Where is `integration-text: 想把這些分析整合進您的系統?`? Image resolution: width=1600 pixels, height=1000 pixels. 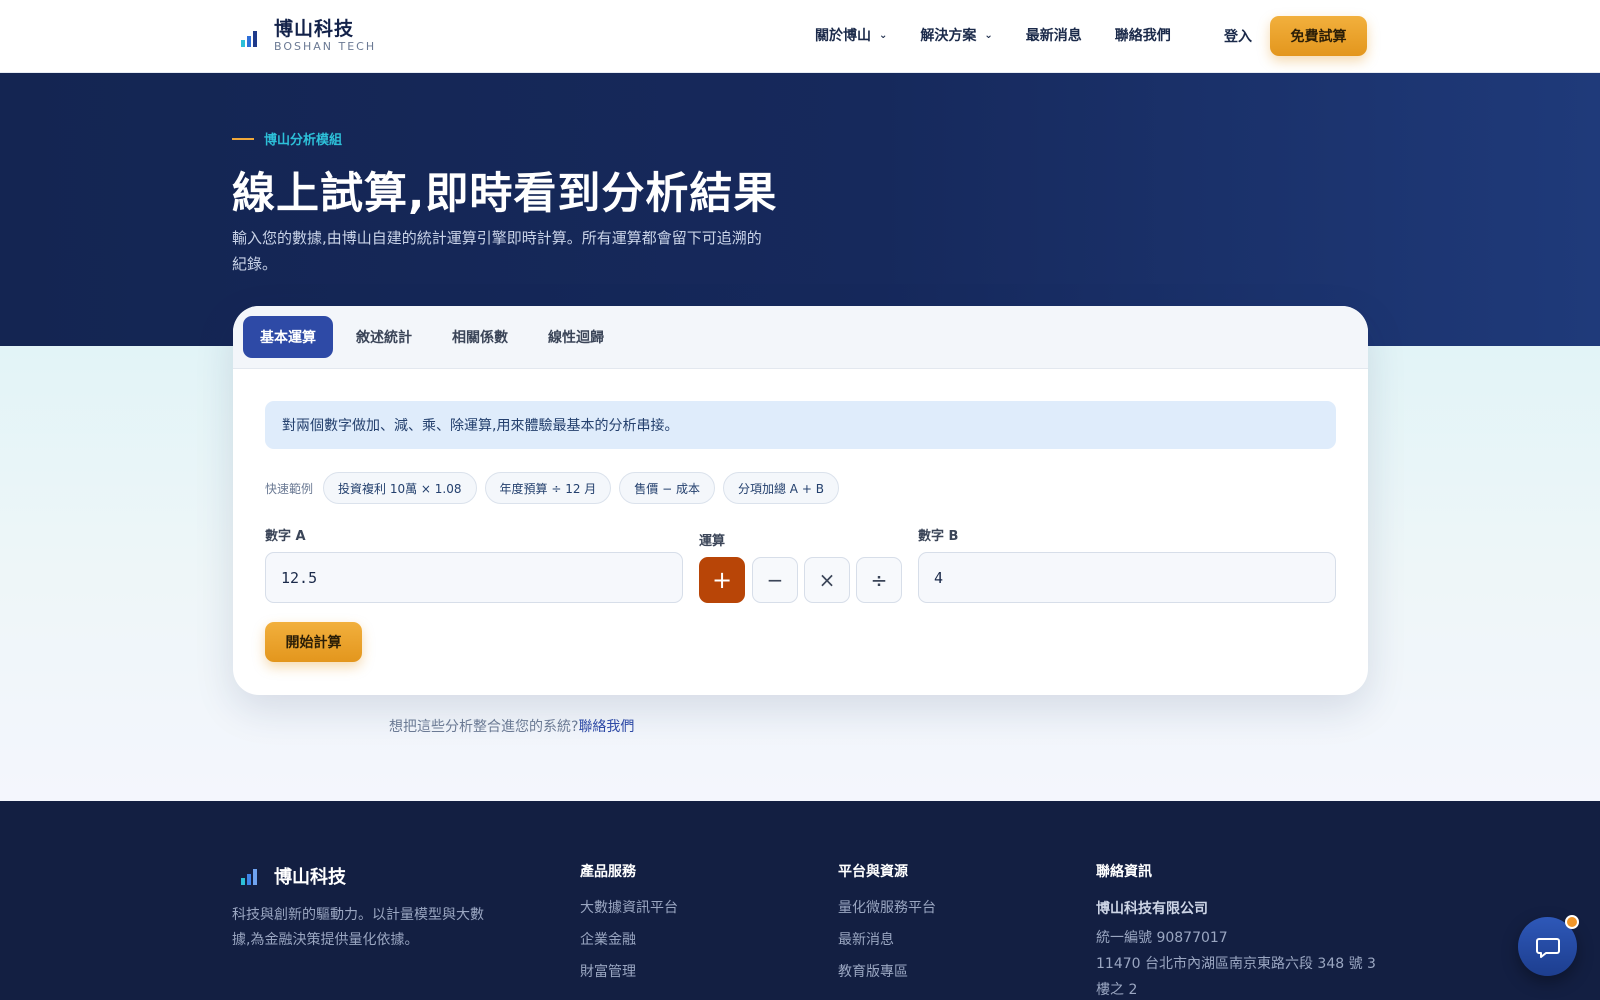
integration-text: 想把這些分析整合進您的系統? is located at coordinates (484, 727).